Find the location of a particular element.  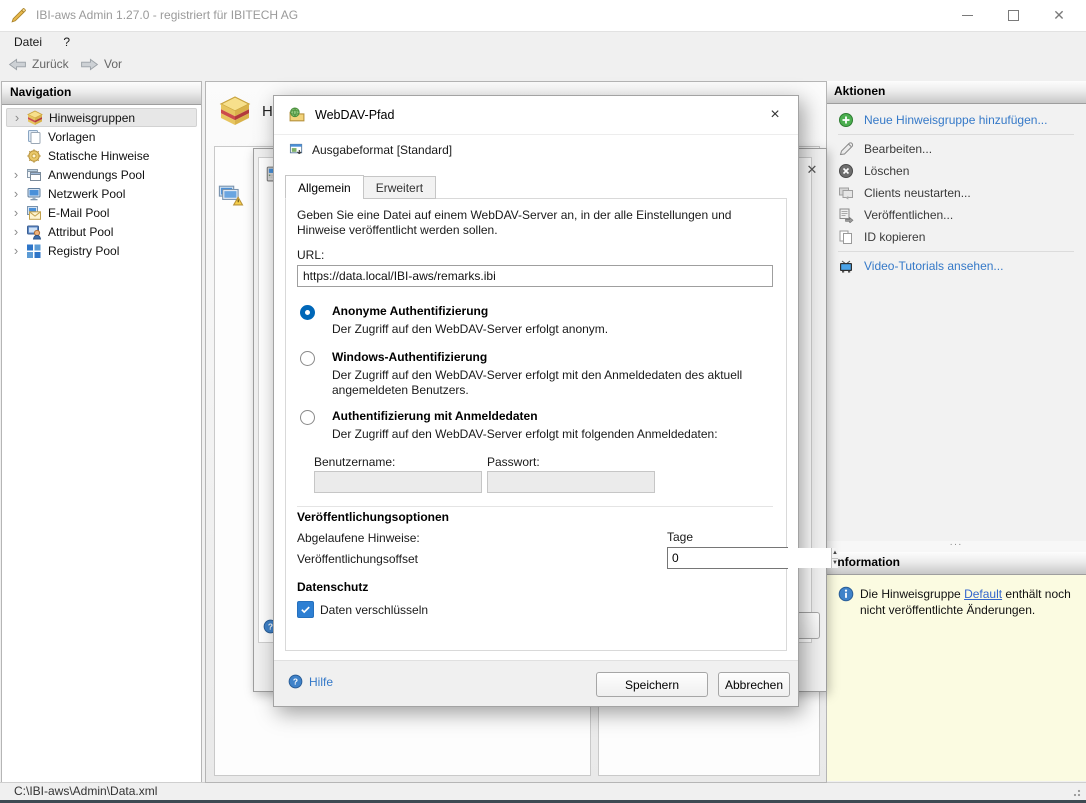

nav-item-email-pool: › E-Mail Pool is located at coordinates (101, 212).